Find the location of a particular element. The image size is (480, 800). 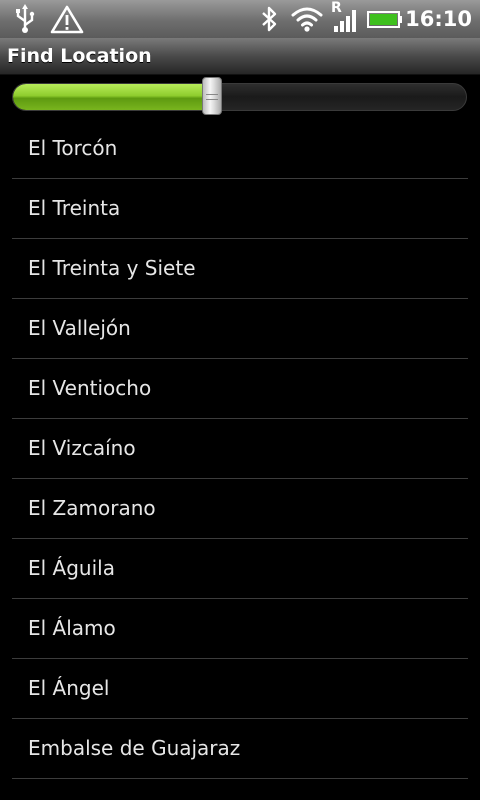

slider-thumb is located at coordinates (212, 96).